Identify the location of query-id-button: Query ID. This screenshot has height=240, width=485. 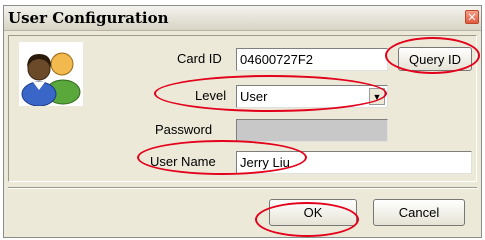
(435, 59).